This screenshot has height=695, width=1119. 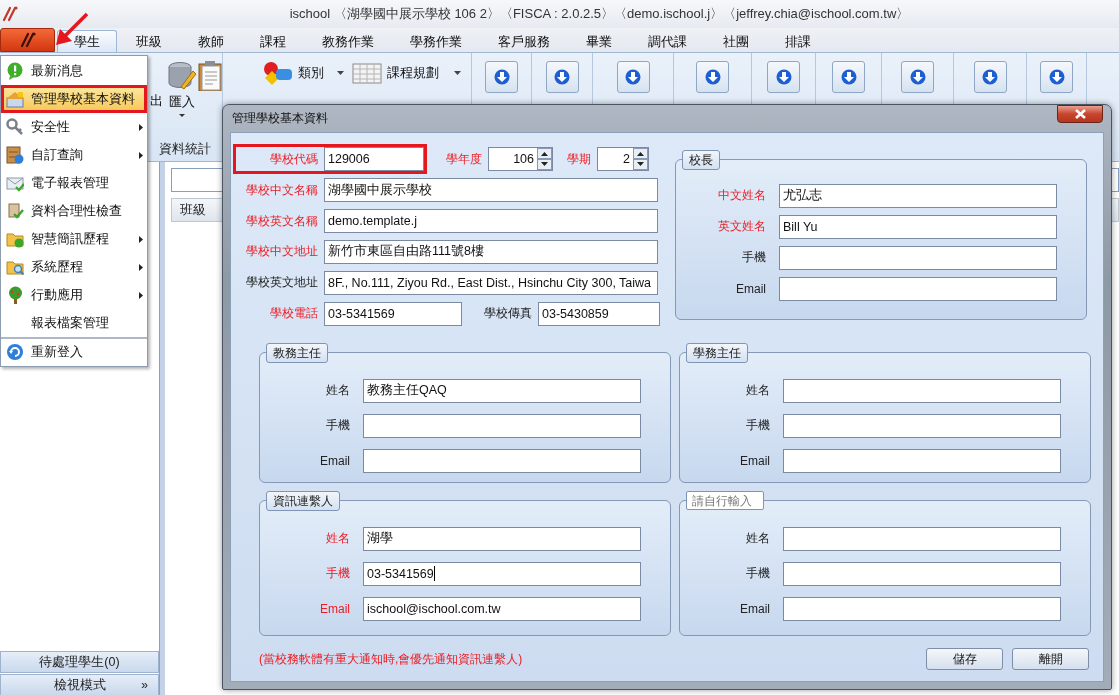 I want to click on dialog-button: 離開, so click(x=1050, y=659).